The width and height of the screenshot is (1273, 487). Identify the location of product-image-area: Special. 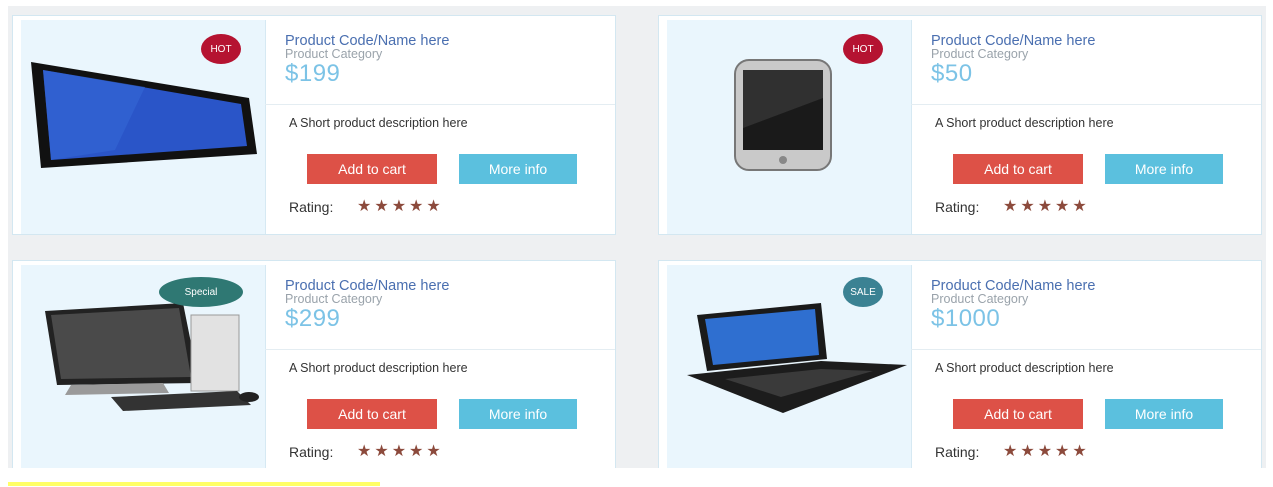
(143, 366).